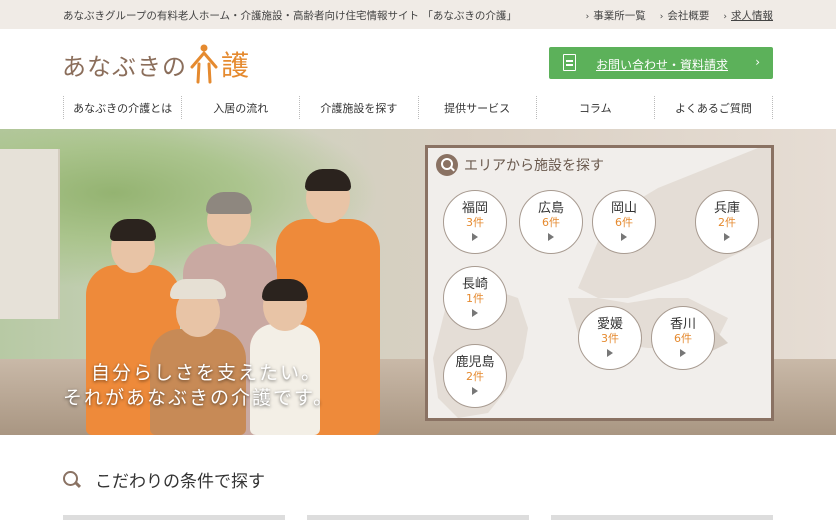  What do you see at coordinates (124, 66) in the screenshot?
I see `logo-text: あなぶきの` at bounding box center [124, 66].